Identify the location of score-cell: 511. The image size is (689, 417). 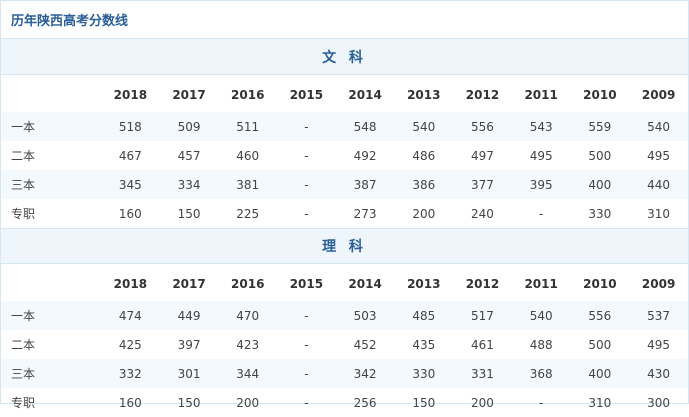
(248, 126).